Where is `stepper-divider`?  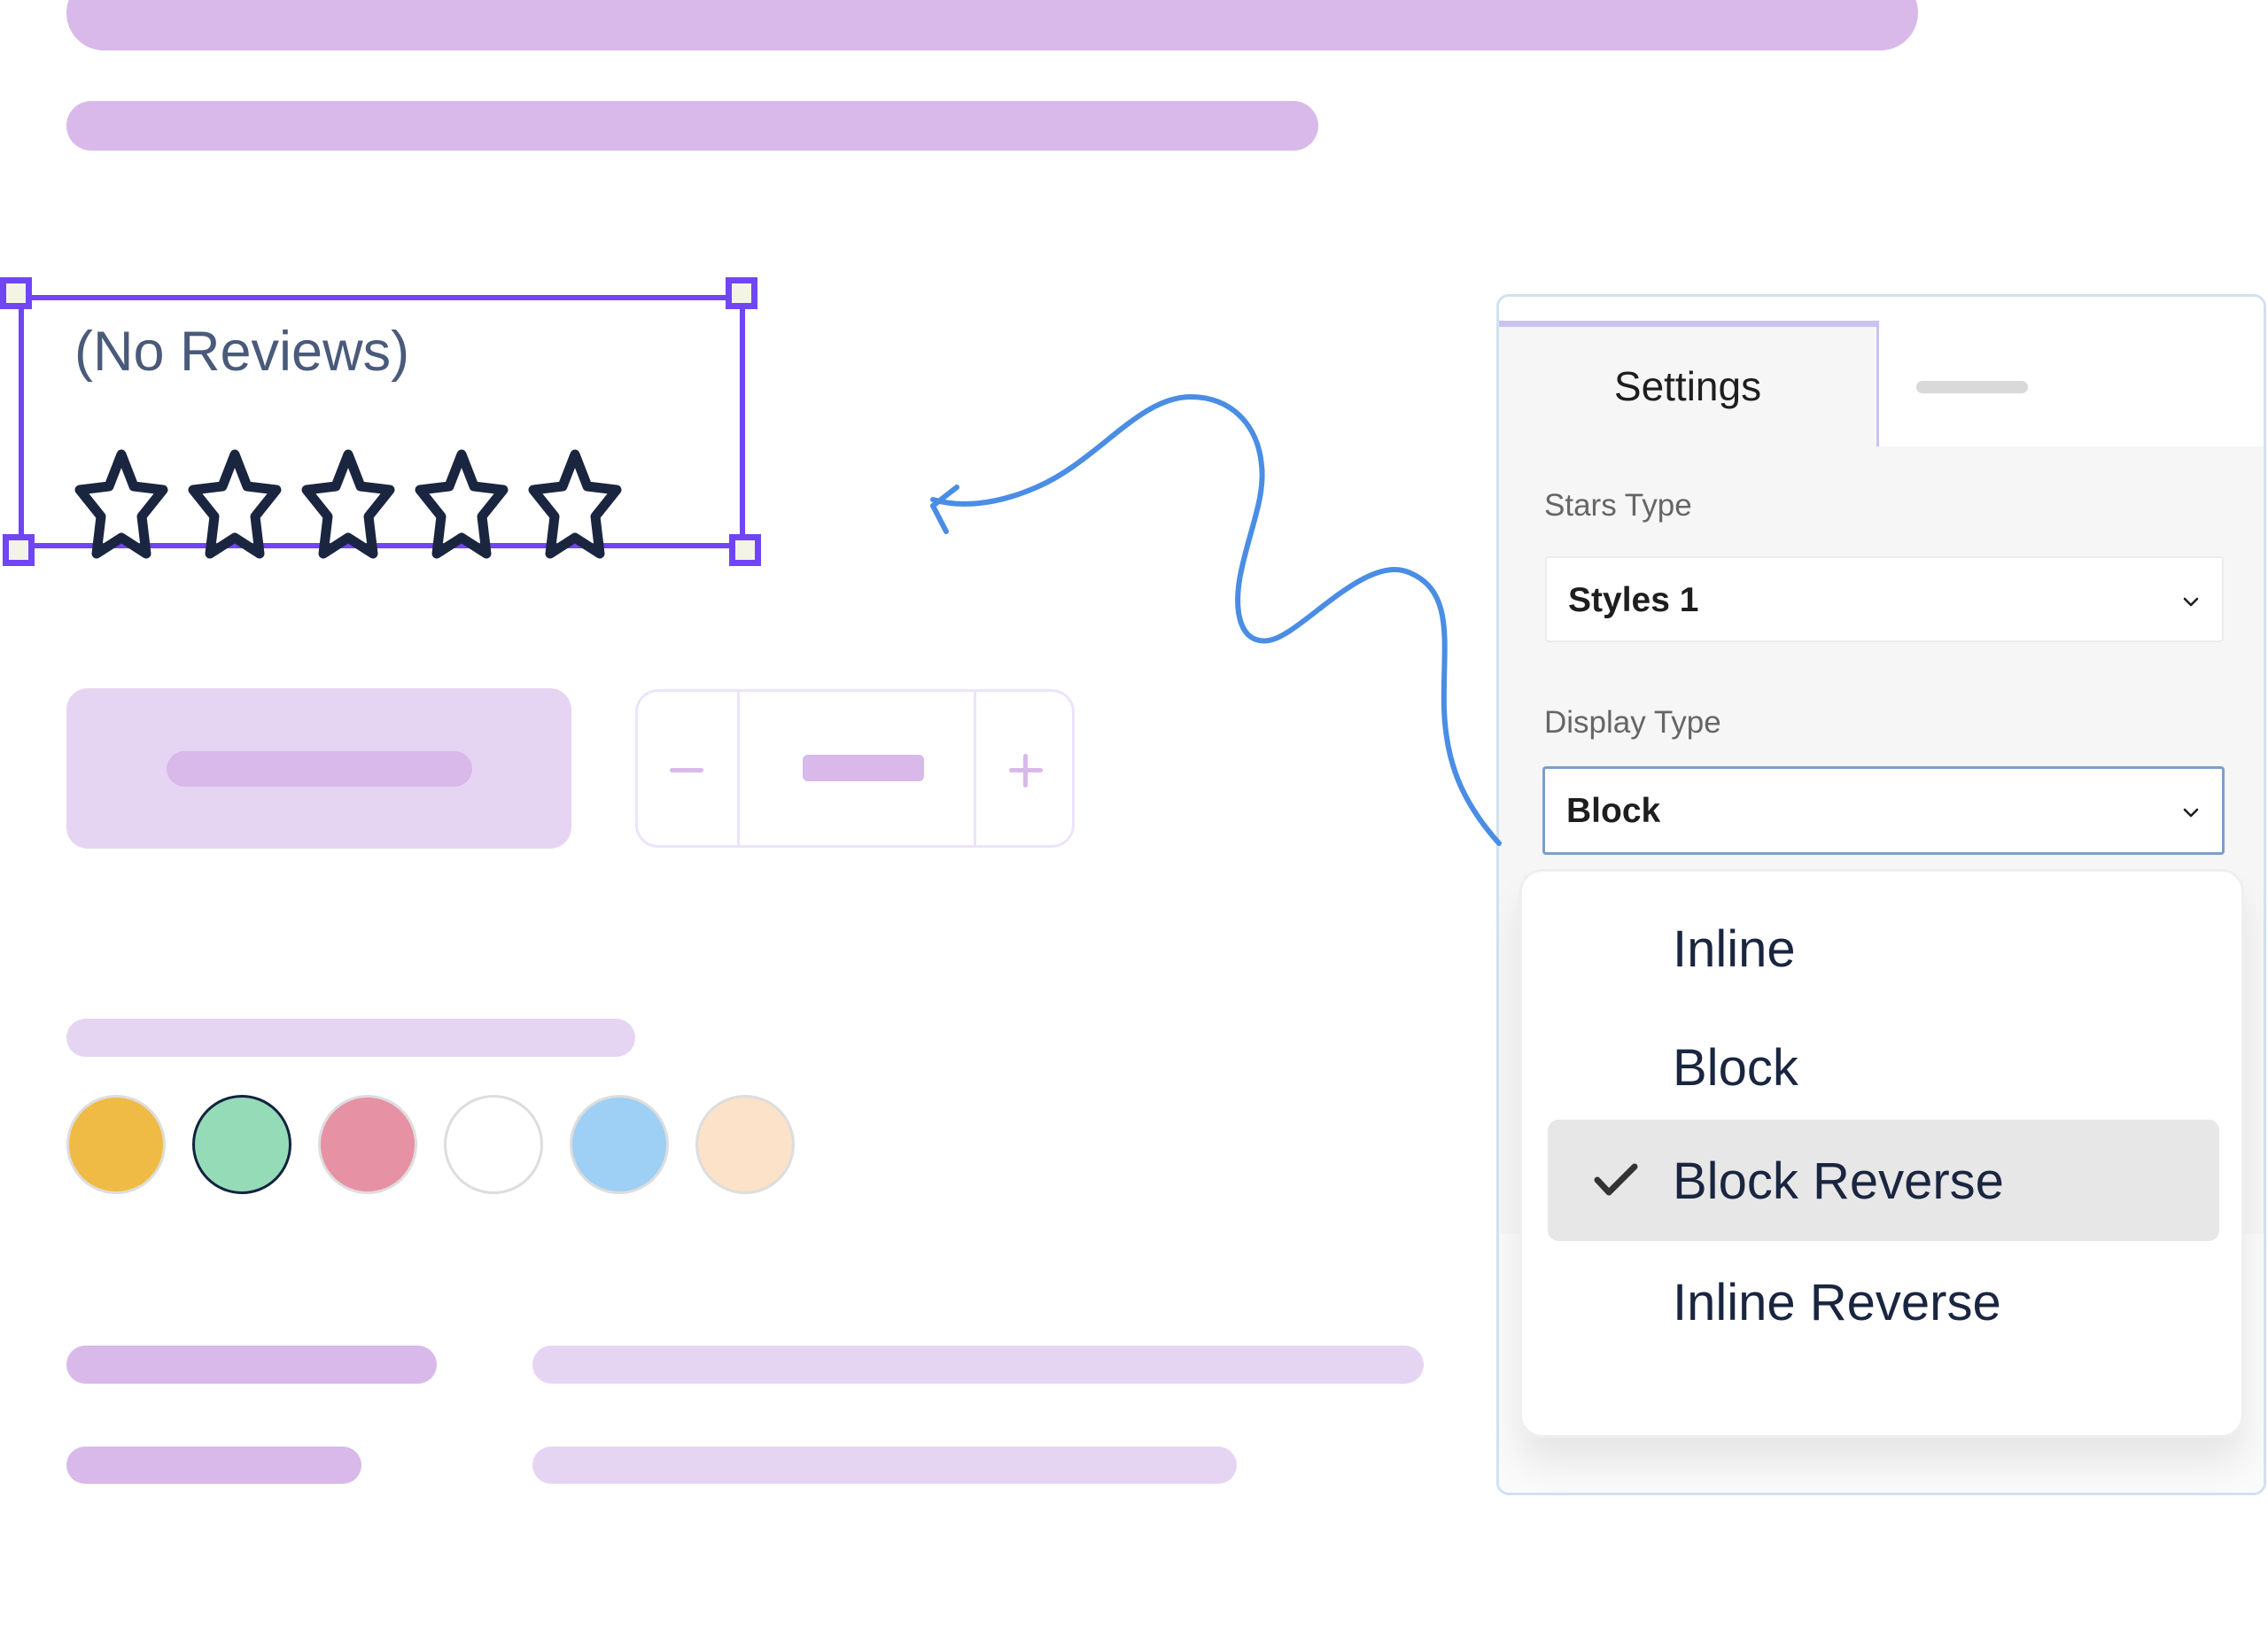 stepper-divider is located at coordinates (738, 768).